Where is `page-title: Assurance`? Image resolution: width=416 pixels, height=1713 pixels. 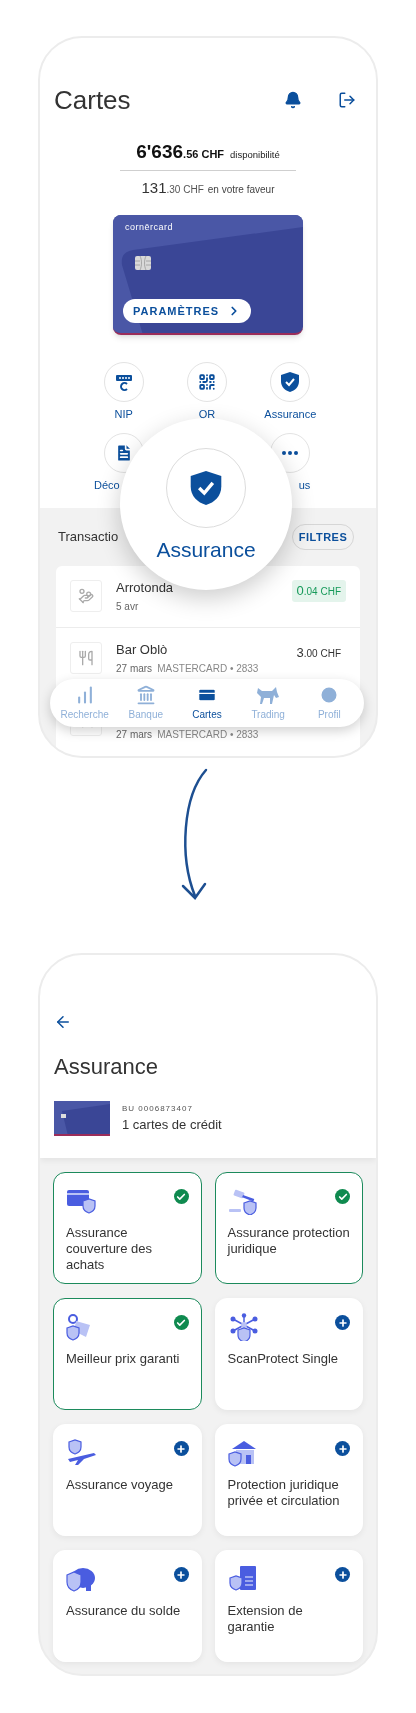 page-title: Assurance is located at coordinates (106, 1067).